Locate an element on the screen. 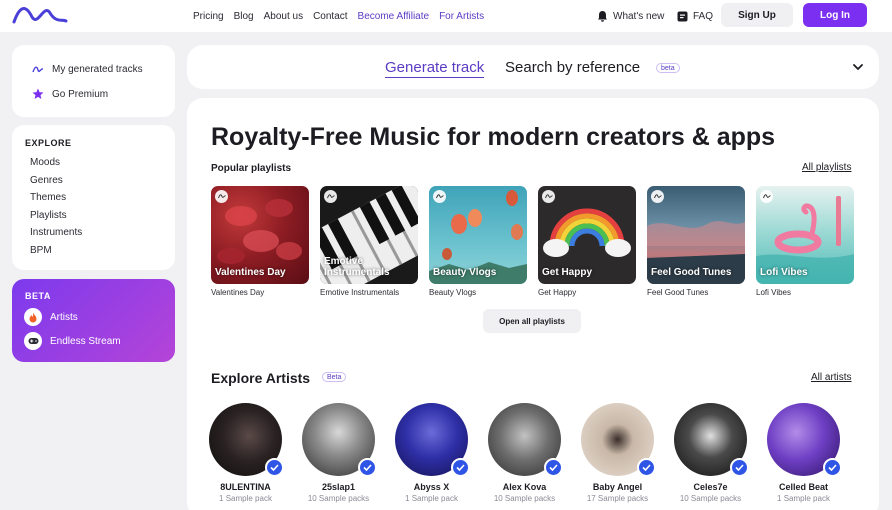  beta-heading: BETA is located at coordinates (38, 296).